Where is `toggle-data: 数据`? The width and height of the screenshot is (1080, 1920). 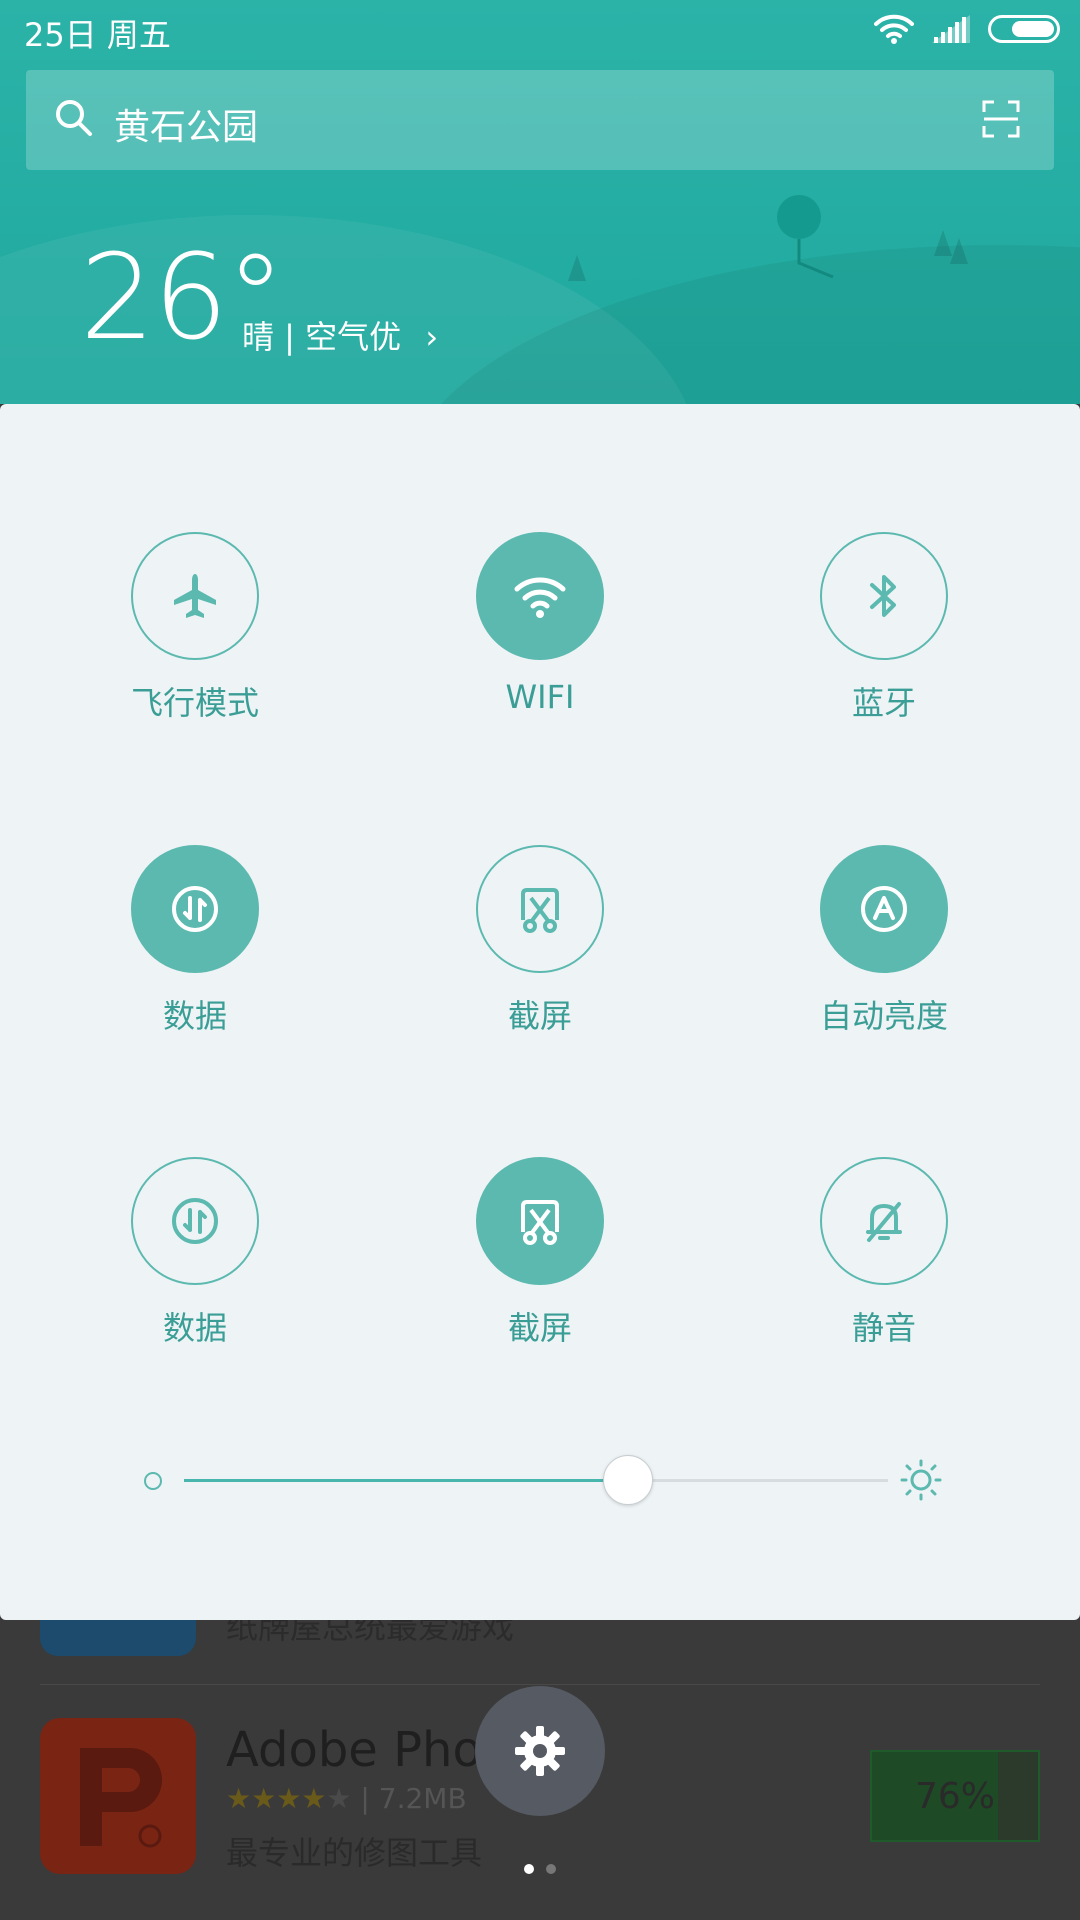
toggle-data: 数据 is located at coordinates (195, 941).